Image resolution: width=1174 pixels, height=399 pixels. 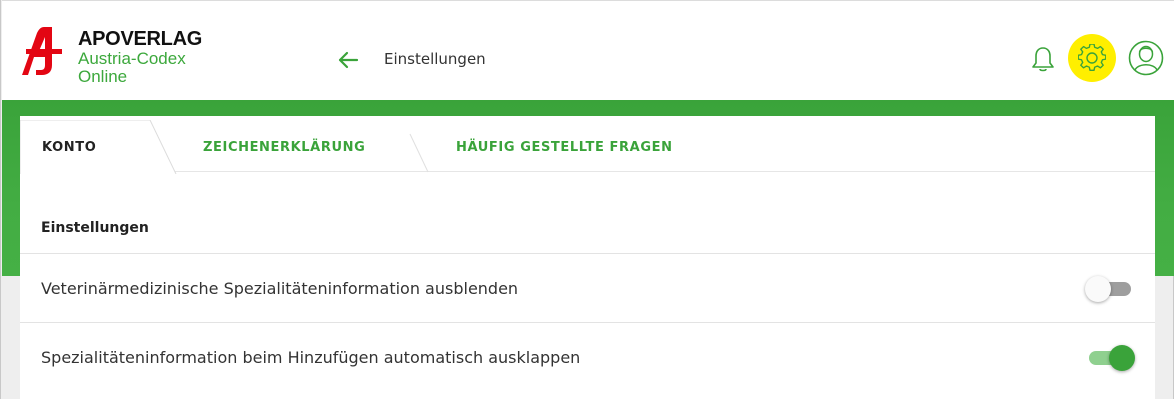 I want to click on page-title: Einstellungen, so click(x=435, y=59).